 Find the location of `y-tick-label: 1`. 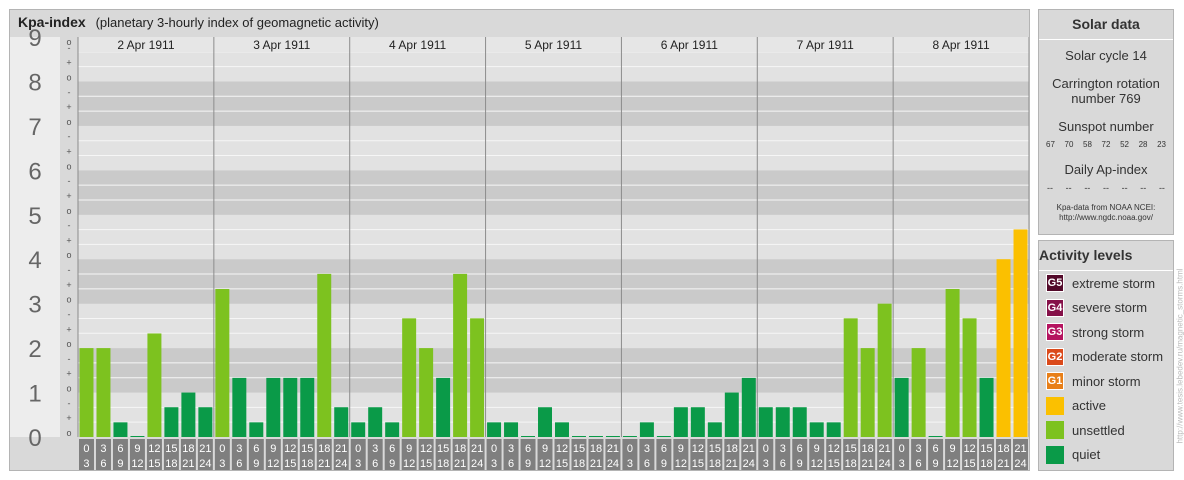

y-tick-label: 1 is located at coordinates (34, 394).